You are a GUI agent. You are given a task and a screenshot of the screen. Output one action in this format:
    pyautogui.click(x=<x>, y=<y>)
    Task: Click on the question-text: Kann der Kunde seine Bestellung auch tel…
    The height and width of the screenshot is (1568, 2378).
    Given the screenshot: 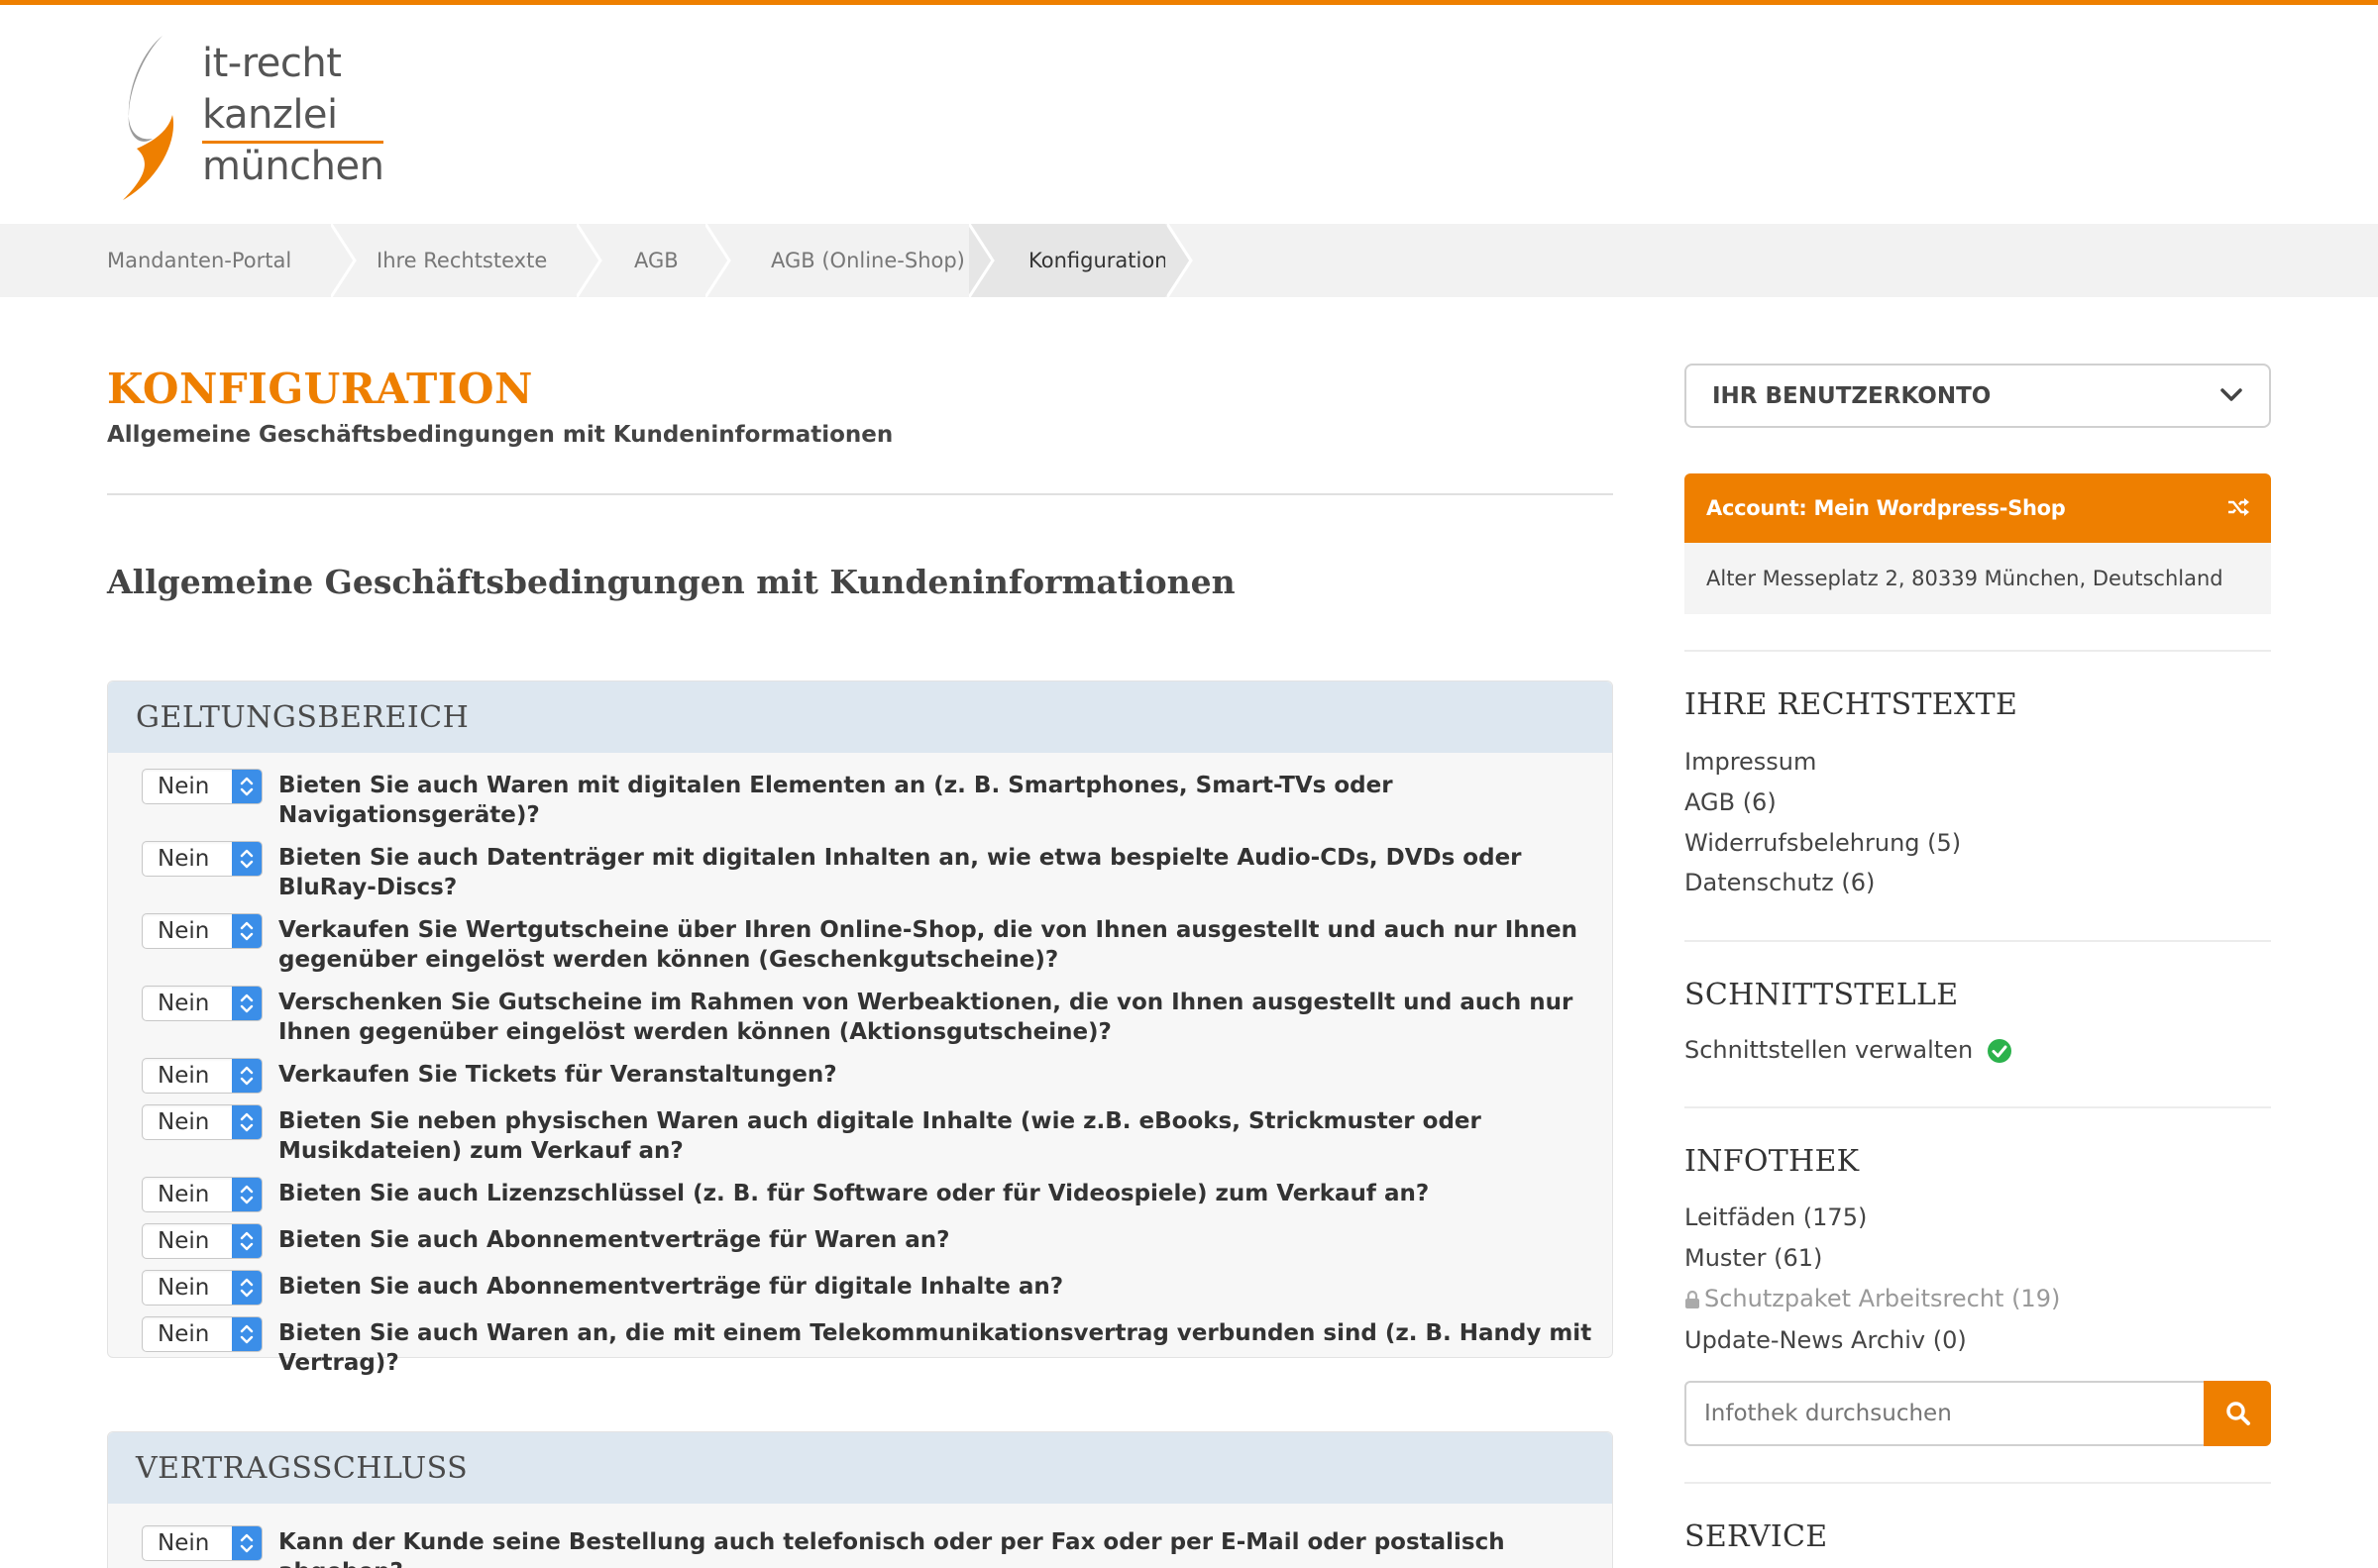 What is the action you would take?
    pyautogui.click(x=891, y=1549)
    